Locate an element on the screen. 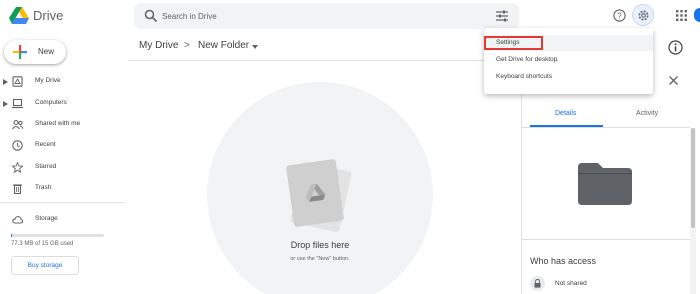 This screenshot has height=294, width=700. sidebar-item-label: Starred is located at coordinates (46, 166).